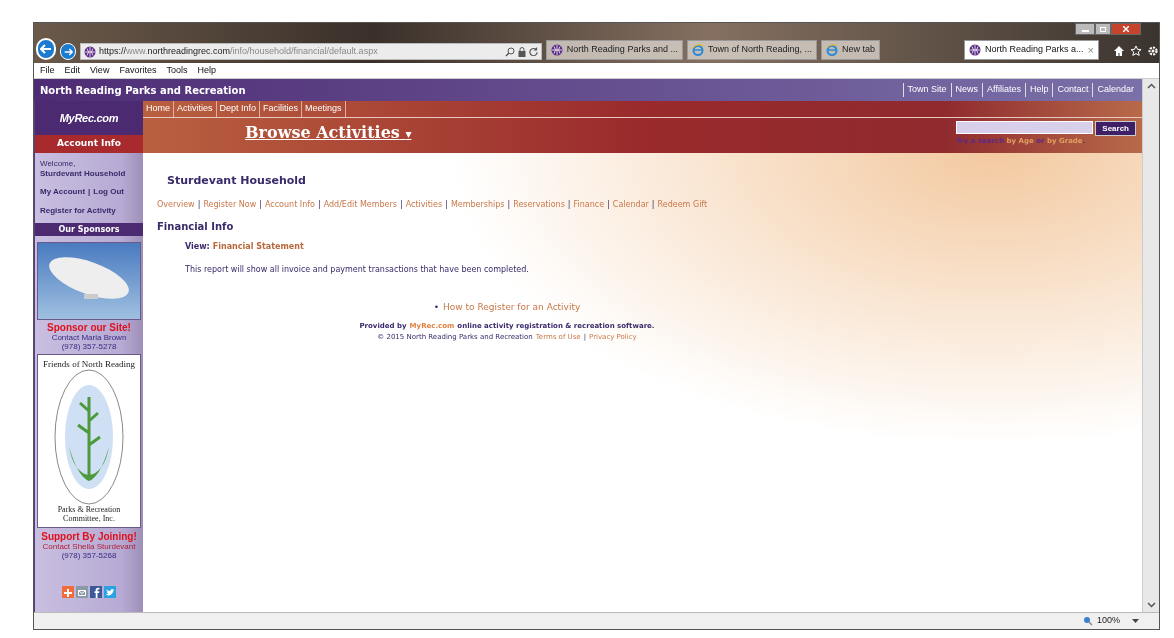 The height and width of the screenshot is (638, 1174). Describe the element at coordinates (230, 204) in the screenshot. I see `subnav-link: Register Now` at that location.